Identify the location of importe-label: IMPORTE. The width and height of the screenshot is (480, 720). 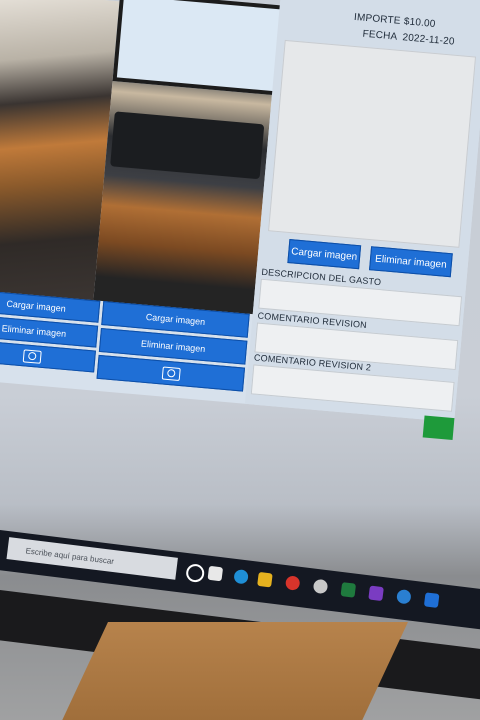
(377, 19).